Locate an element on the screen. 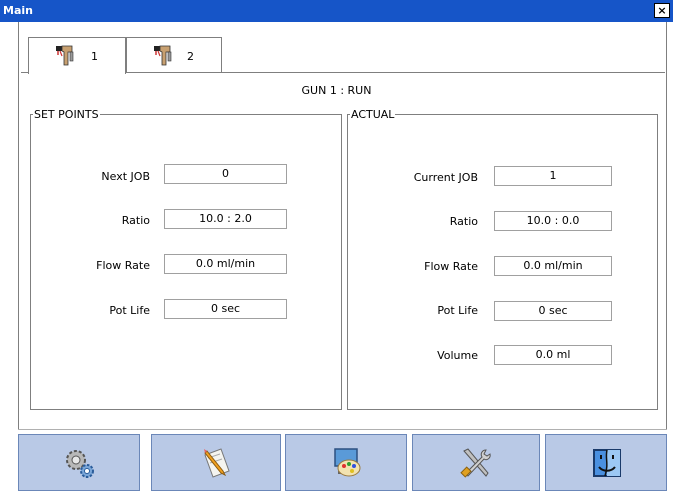  gears-icon is located at coordinates (80, 464).